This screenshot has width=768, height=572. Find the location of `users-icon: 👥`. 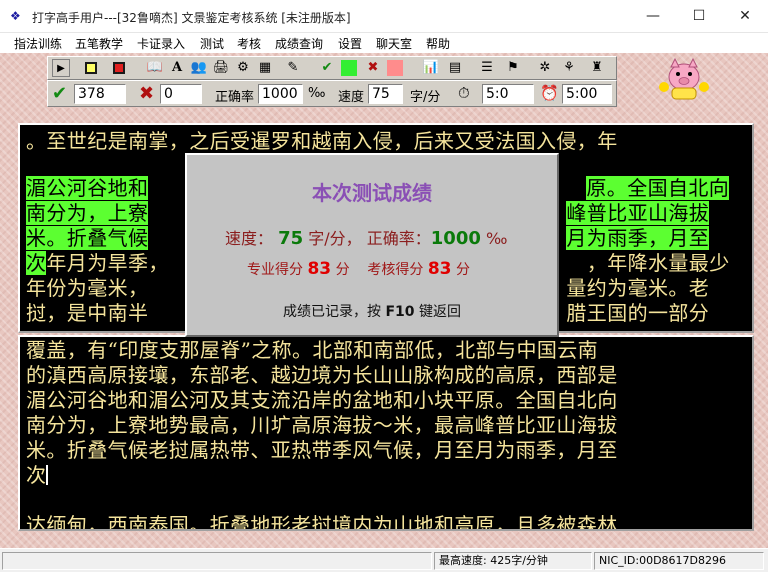

users-icon: 👥 is located at coordinates (199, 68).